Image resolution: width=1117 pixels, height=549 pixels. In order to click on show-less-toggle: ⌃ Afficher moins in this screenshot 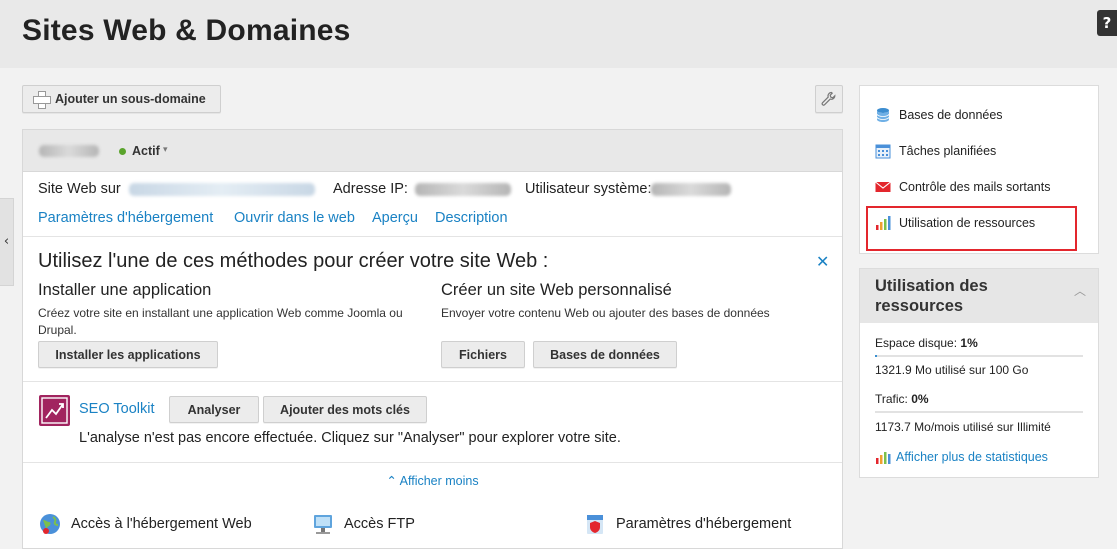, I will do `click(432, 480)`.